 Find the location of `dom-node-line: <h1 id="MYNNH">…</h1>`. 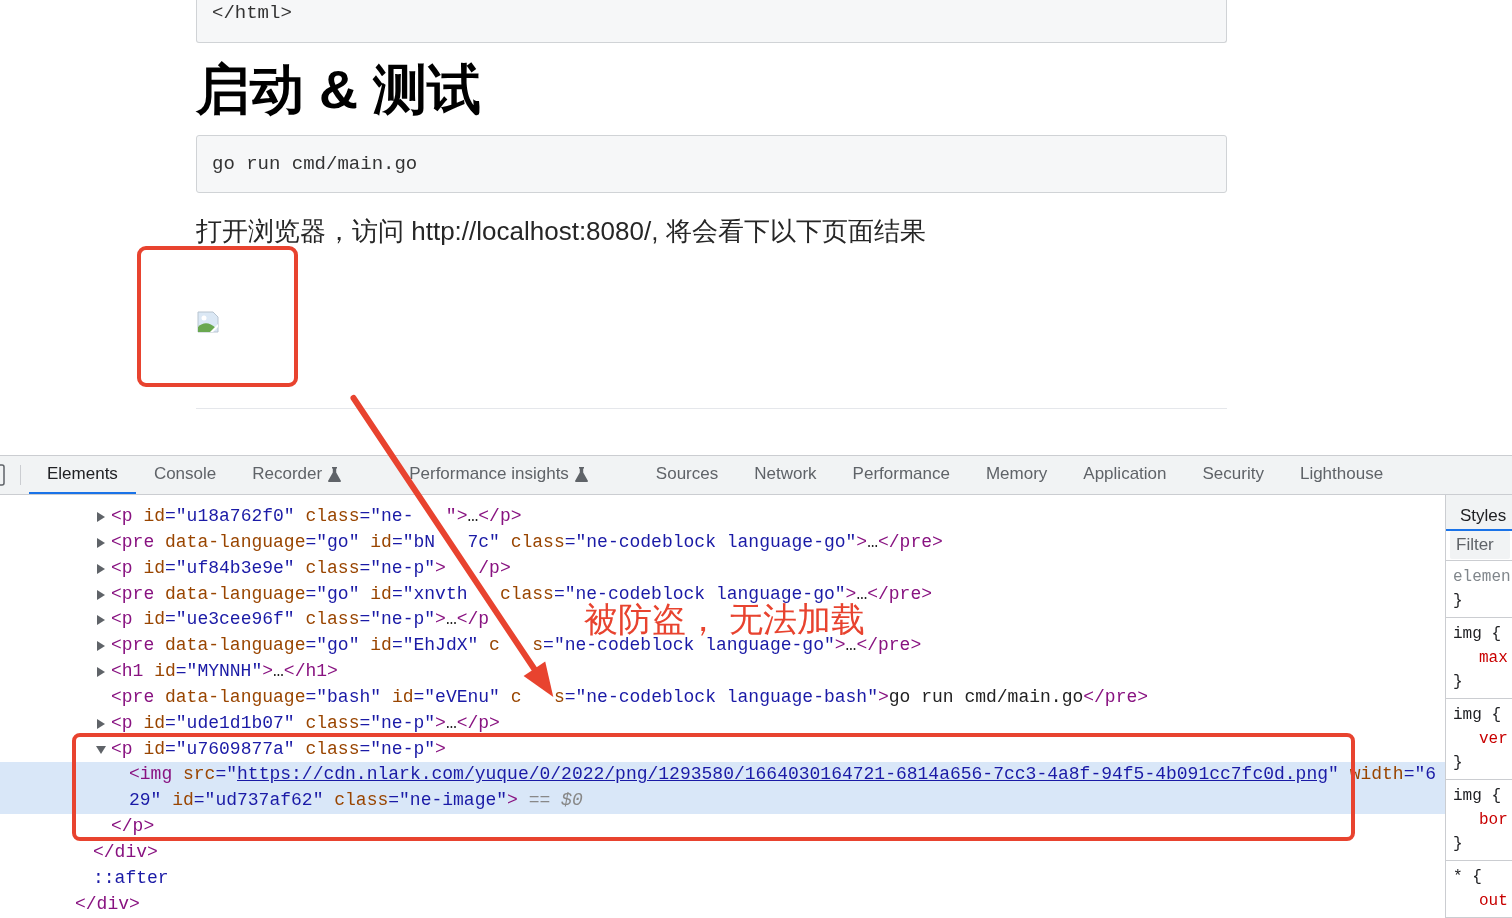

dom-node-line: <h1 id="MYNNH">…</h1> is located at coordinates (224, 671).